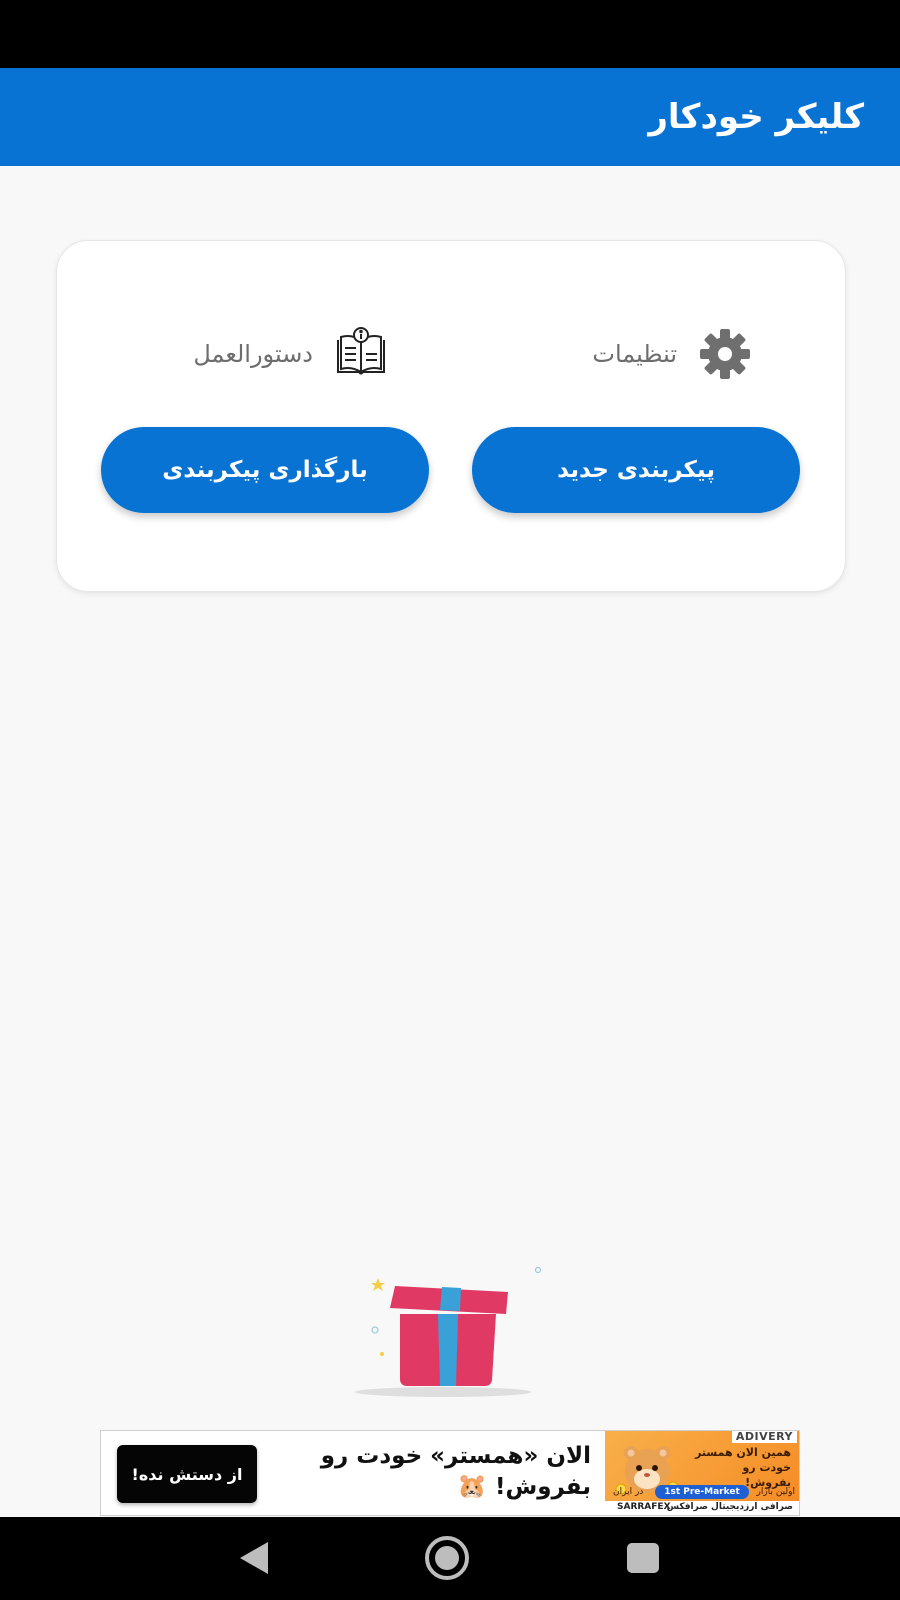  Describe the element at coordinates (725, 354) in the screenshot. I see `gear-icon` at that location.